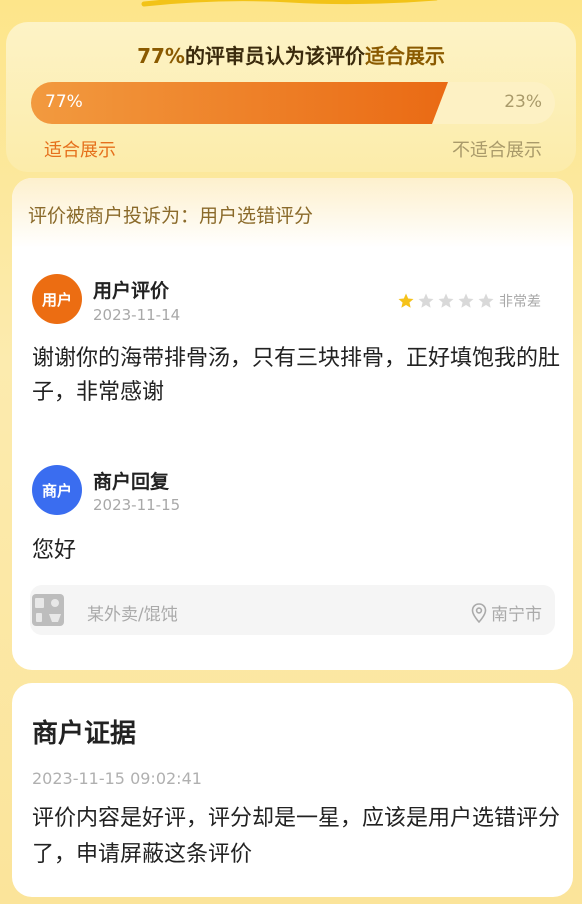 Image resolution: width=582 pixels, height=904 pixels. I want to click on merchant-reply-date: 2023-11-15, so click(137, 505).